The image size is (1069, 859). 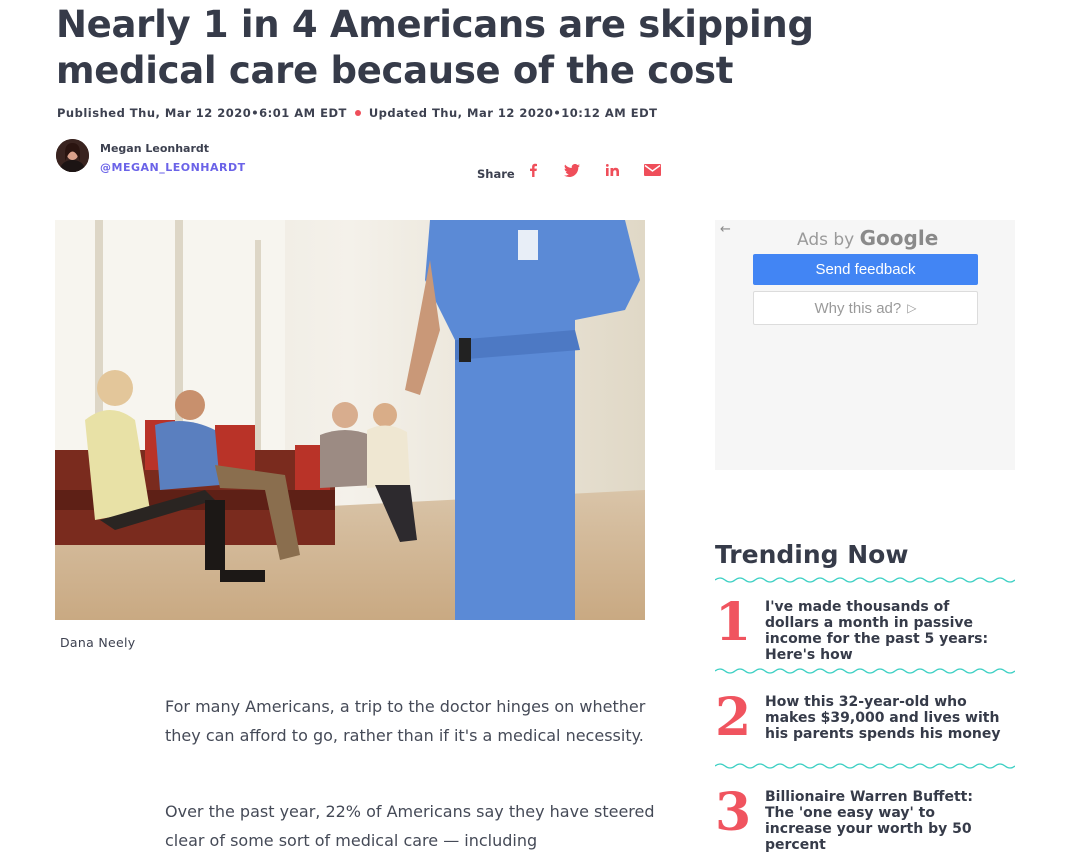 I want to click on facebook-icon, so click(x=533, y=170).